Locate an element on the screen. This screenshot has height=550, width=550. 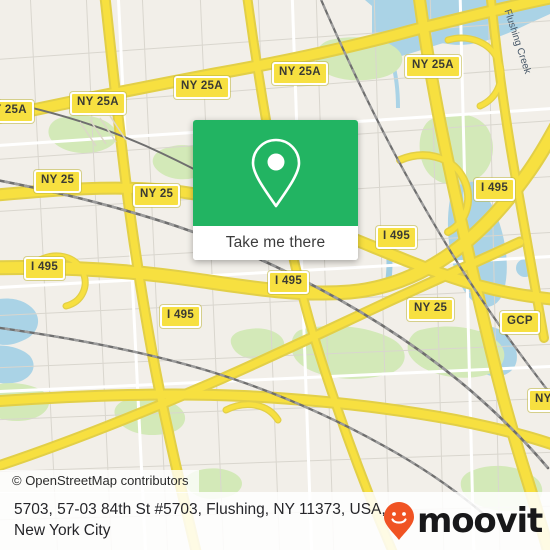
osm-attribution: © OpenStreetMap contributors is located at coordinates (99, 482).